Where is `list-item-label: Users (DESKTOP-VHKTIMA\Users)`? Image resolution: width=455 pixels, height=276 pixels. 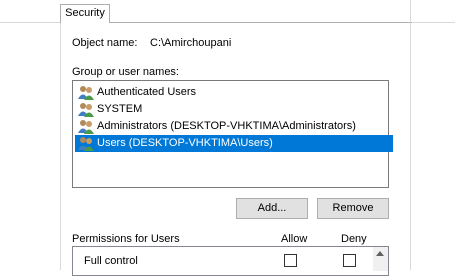 list-item-label: Users (DESKTOP-VHKTIMA\Users) is located at coordinates (185, 143).